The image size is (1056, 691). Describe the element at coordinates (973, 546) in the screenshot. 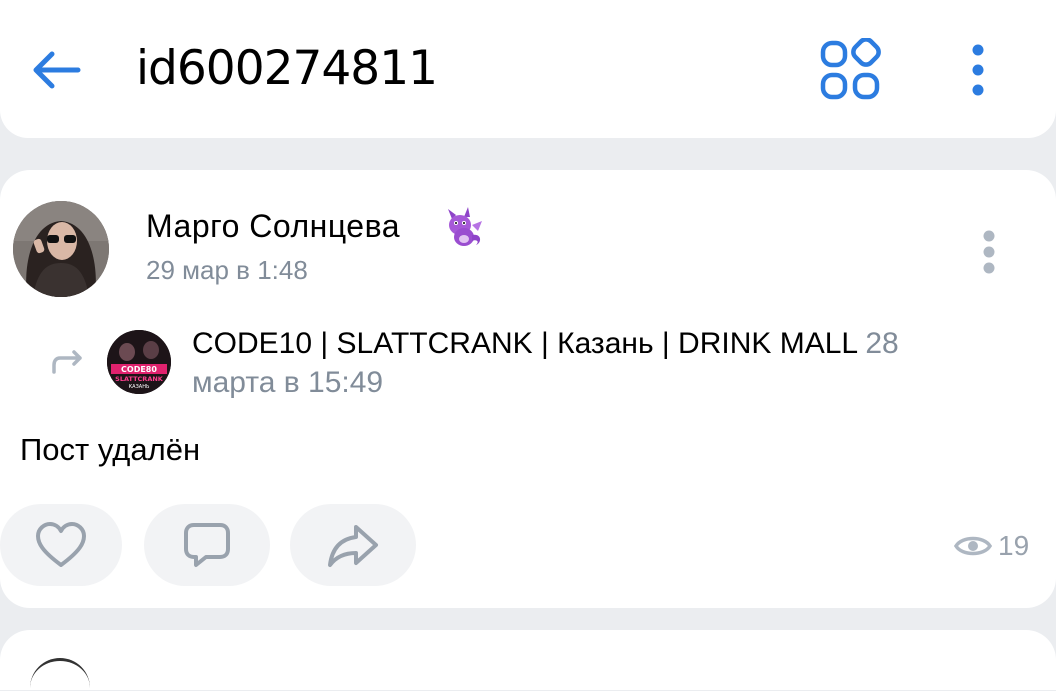

I see `eye-icon` at that location.